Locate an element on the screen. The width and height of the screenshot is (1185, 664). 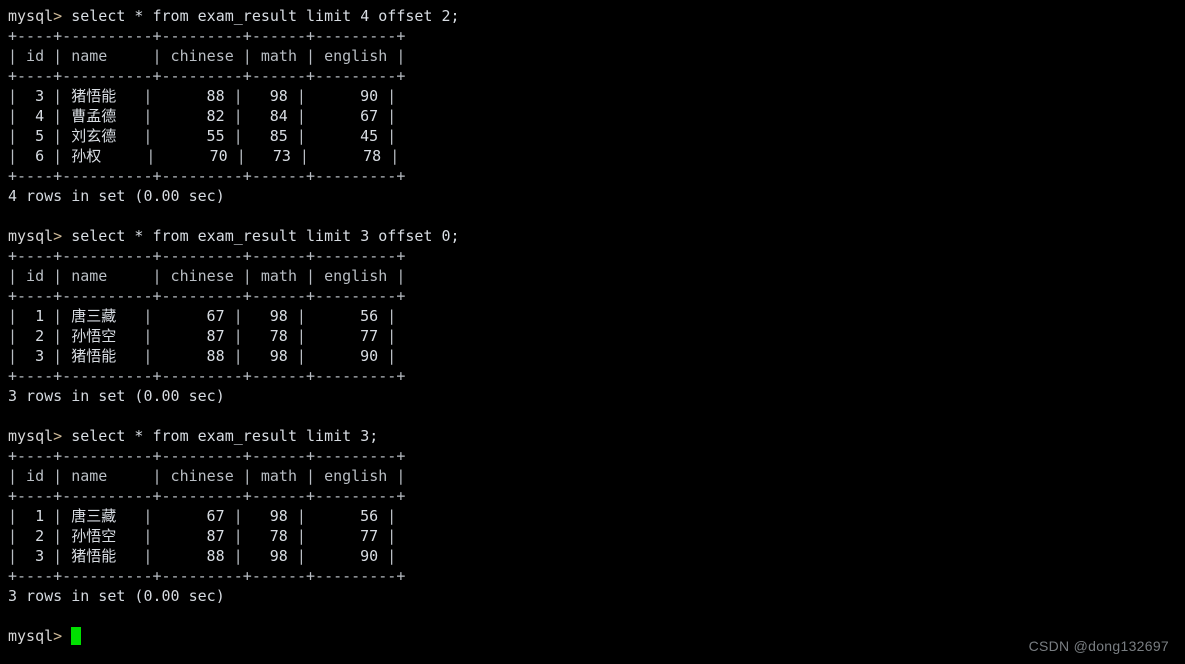
table-row: | 4 | 曹孟德 | 82 | 84 | 67 | is located at coordinates (596, 116).